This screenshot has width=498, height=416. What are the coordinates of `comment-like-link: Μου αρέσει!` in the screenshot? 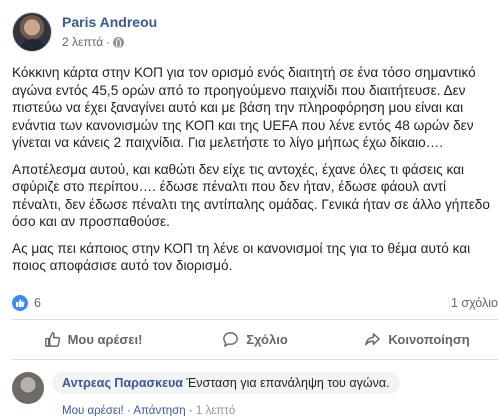 It's located at (93, 410).